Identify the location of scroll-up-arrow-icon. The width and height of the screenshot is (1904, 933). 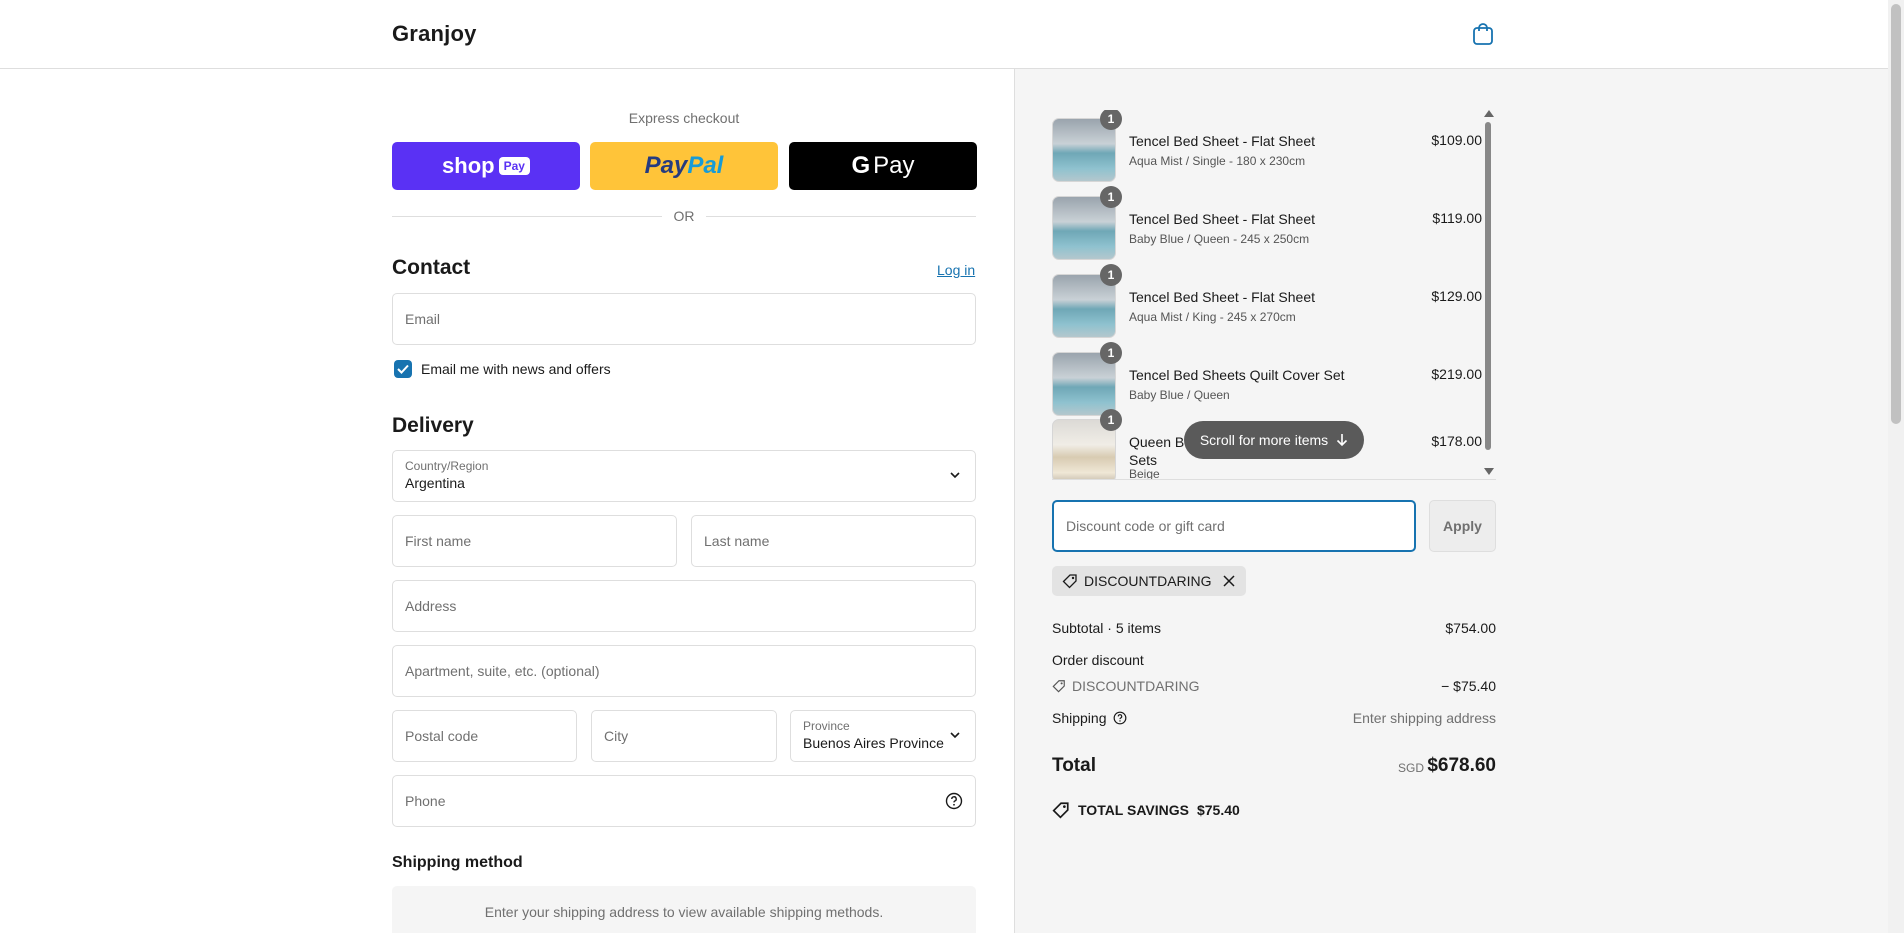
(1489, 113).